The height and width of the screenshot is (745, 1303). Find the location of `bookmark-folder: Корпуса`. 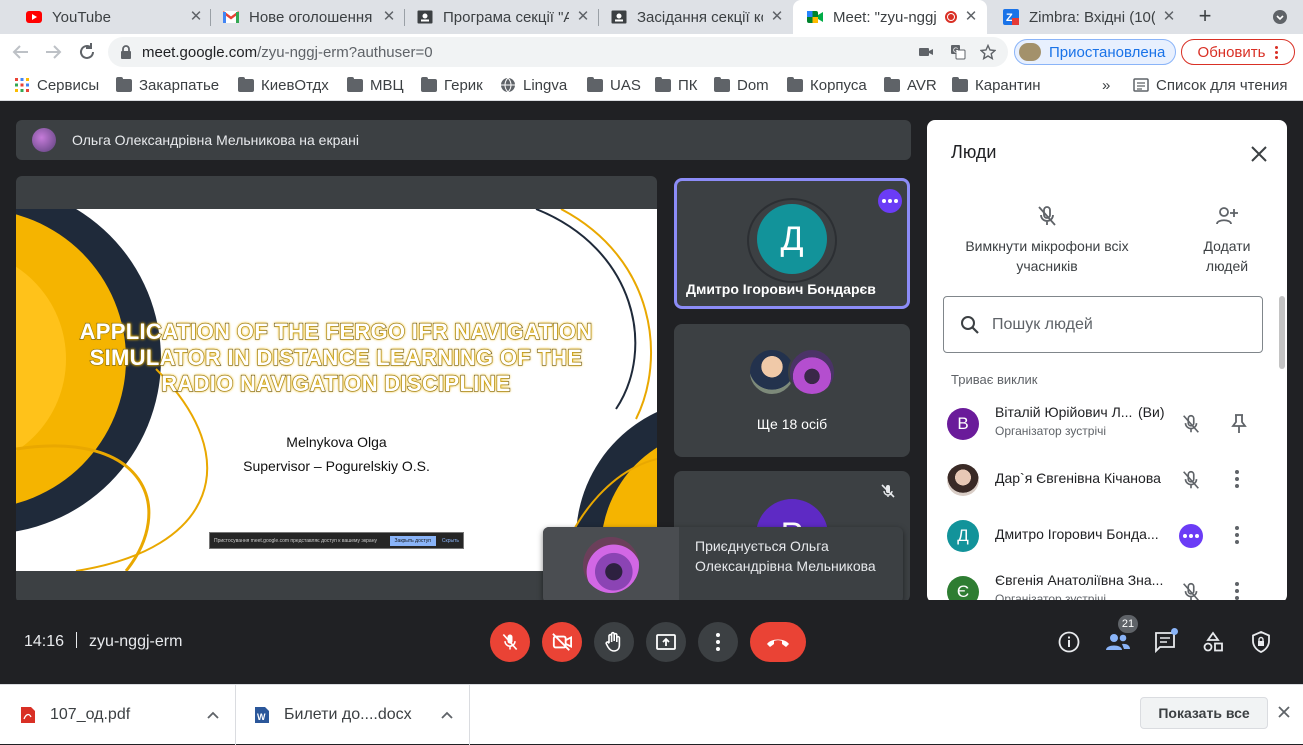

bookmark-folder: Корпуса is located at coordinates (827, 85).